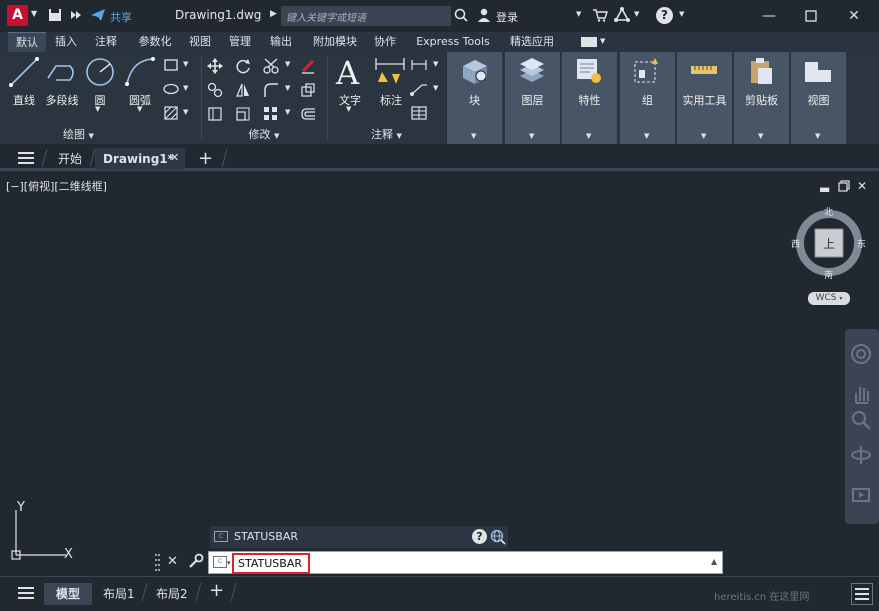  I want to click on properties-expand-icon: ▼, so click(588, 136).